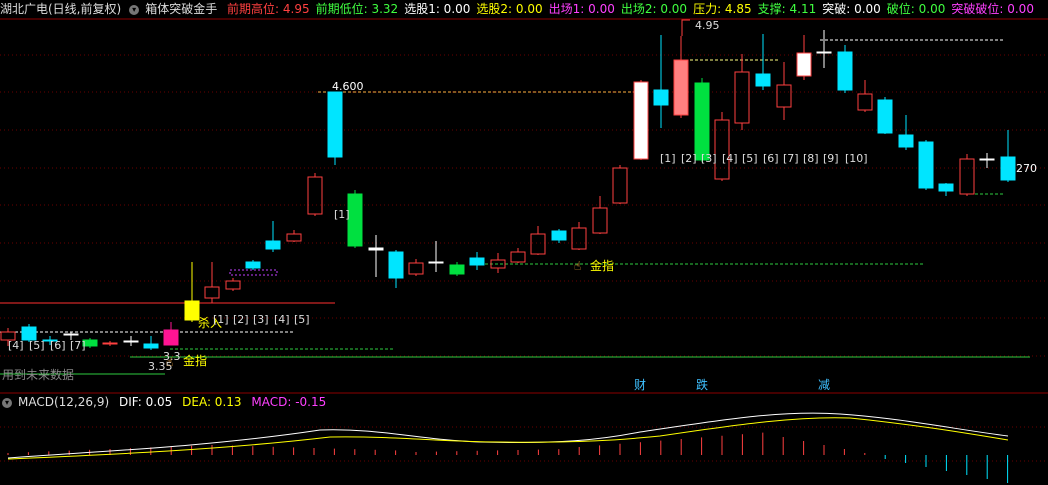 This screenshot has height=485, width=1048. What do you see at coordinates (63, 402) in the screenshot?
I see `macd-title: MACD(12,26,9)` at bounding box center [63, 402].